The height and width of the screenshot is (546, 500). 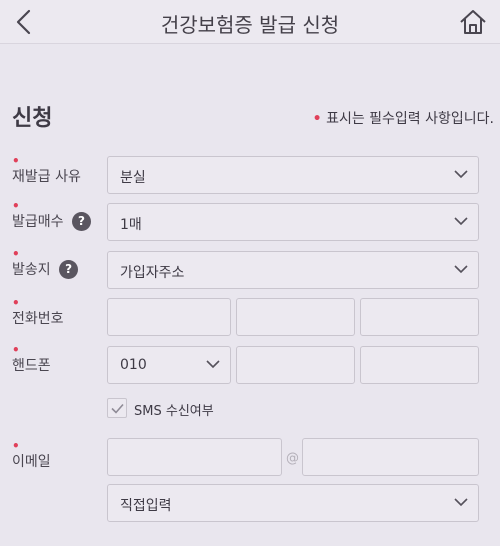 I want to click on reissue-reason-select: 분실, so click(x=293, y=175).